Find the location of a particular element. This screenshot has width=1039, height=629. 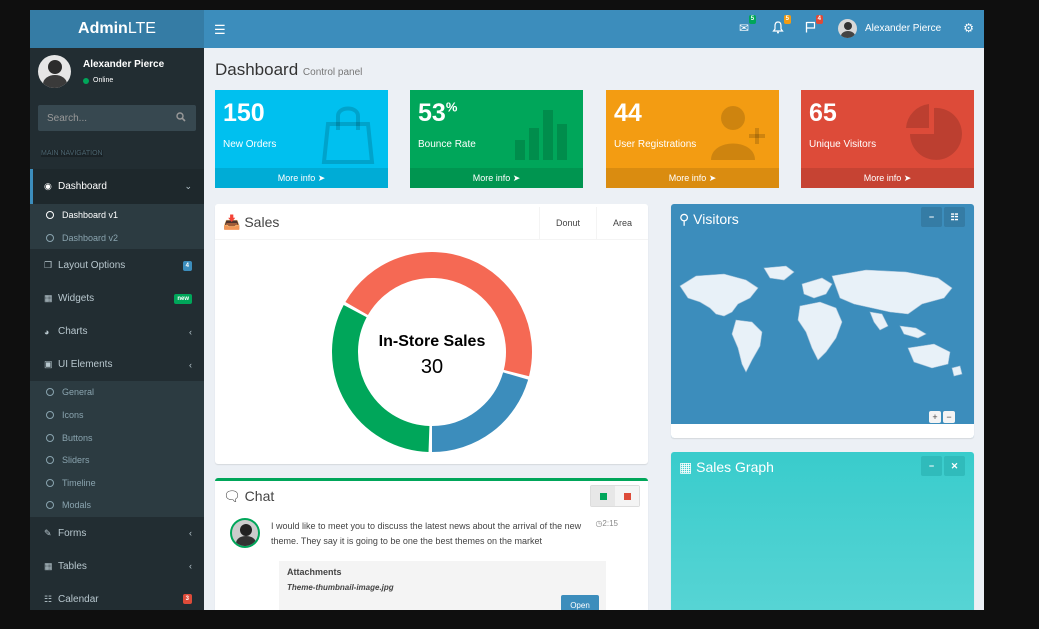

sidebar-item-label: Forms is located at coordinates (72, 533).